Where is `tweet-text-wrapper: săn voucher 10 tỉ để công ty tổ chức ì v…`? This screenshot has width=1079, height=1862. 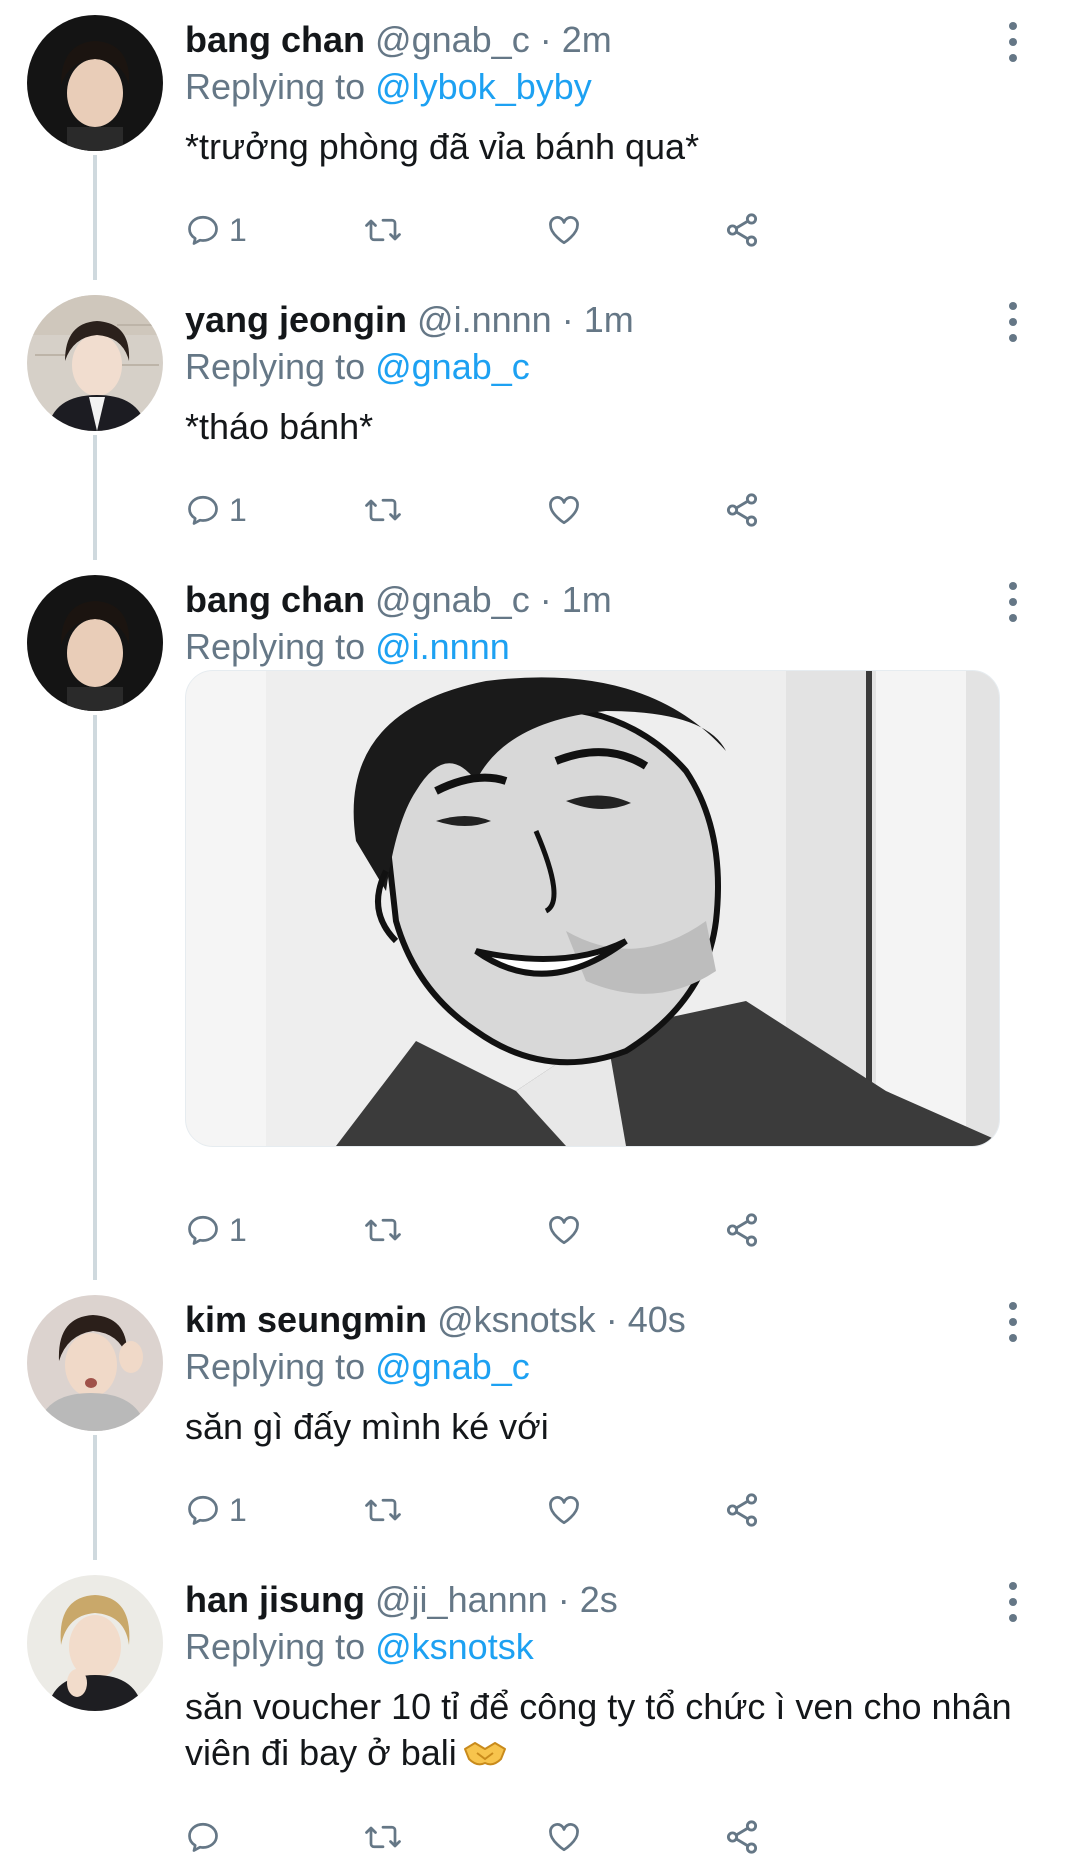 tweet-text-wrapper: săn voucher 10 tỉ để công ty tổ chức ì v… is located at coordinates (605, 1730).